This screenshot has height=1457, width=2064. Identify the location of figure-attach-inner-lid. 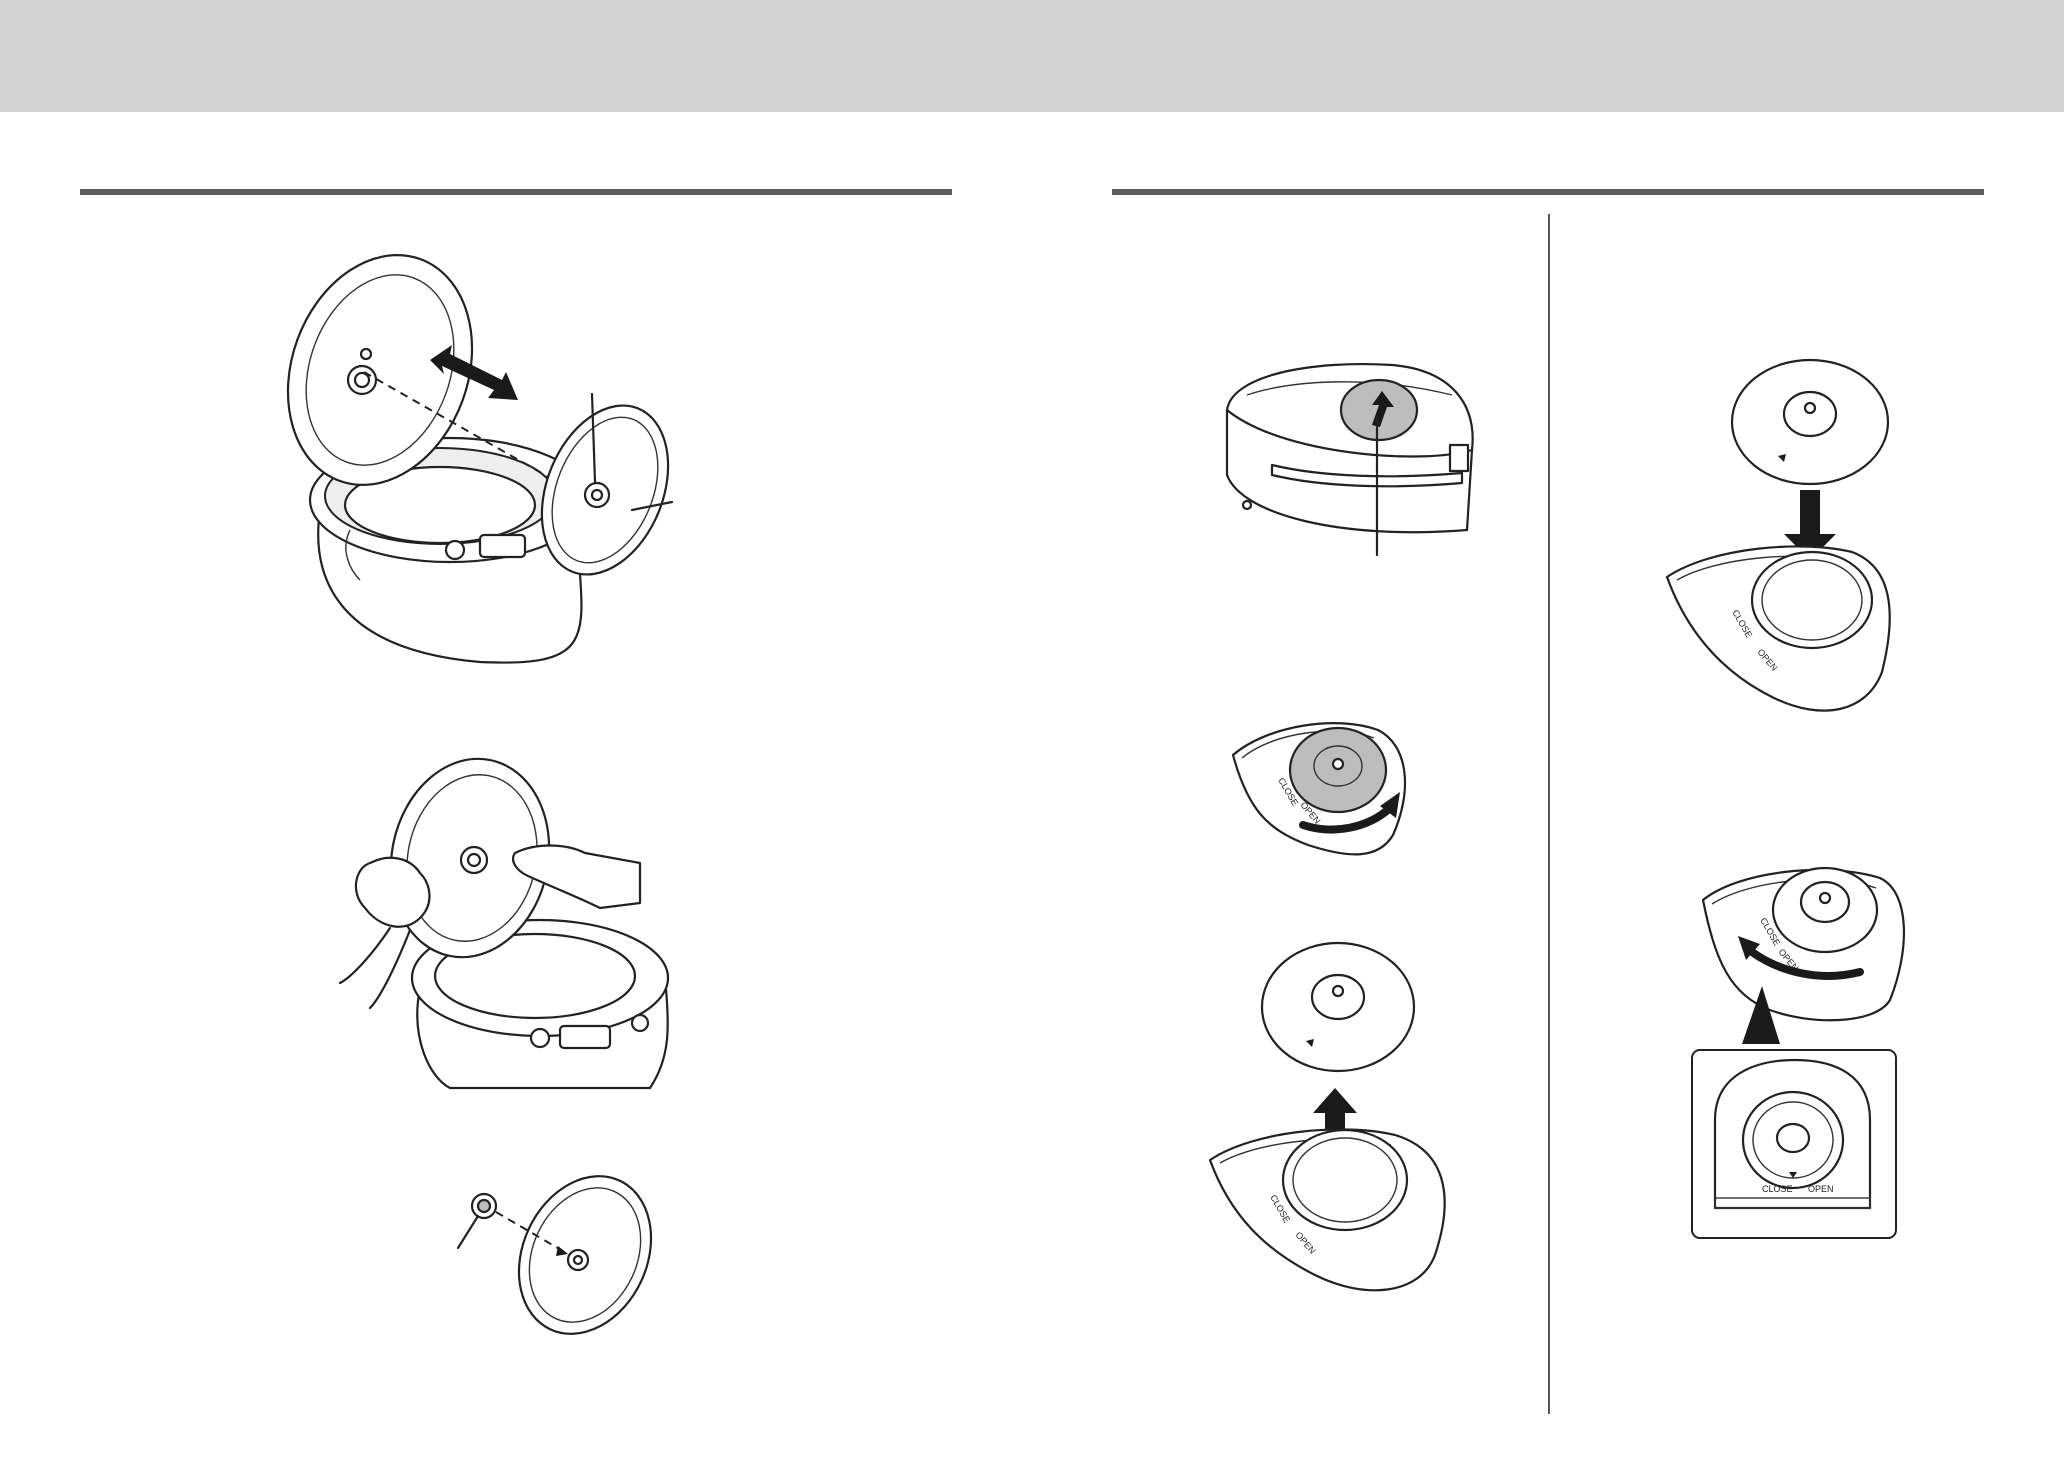
(504, 923).